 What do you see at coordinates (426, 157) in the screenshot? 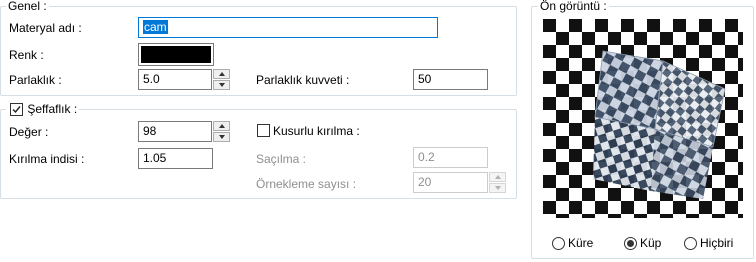
I see `scatter-value: 0.2` at bounding box center [426, 157].